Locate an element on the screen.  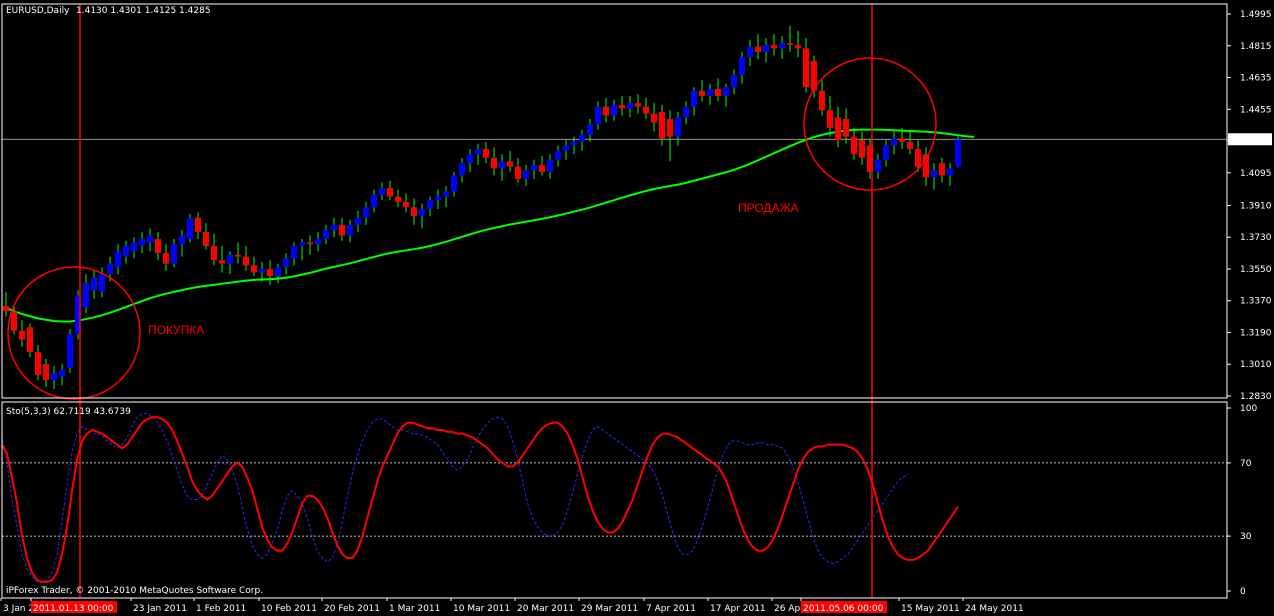
date-label: 23 Jan 2011 is located at coordinates (160, 609).